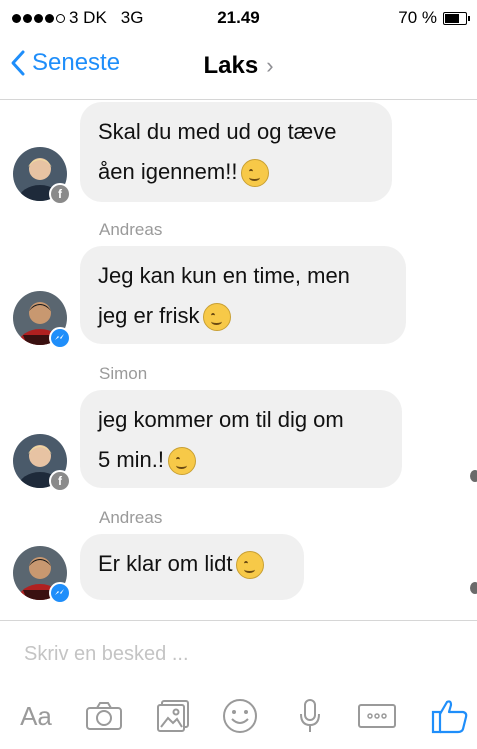  What do you see at coordinates (231, 65) in the screenshot?
I see `conversation-name: Laks` at bounding box center [231, 65].